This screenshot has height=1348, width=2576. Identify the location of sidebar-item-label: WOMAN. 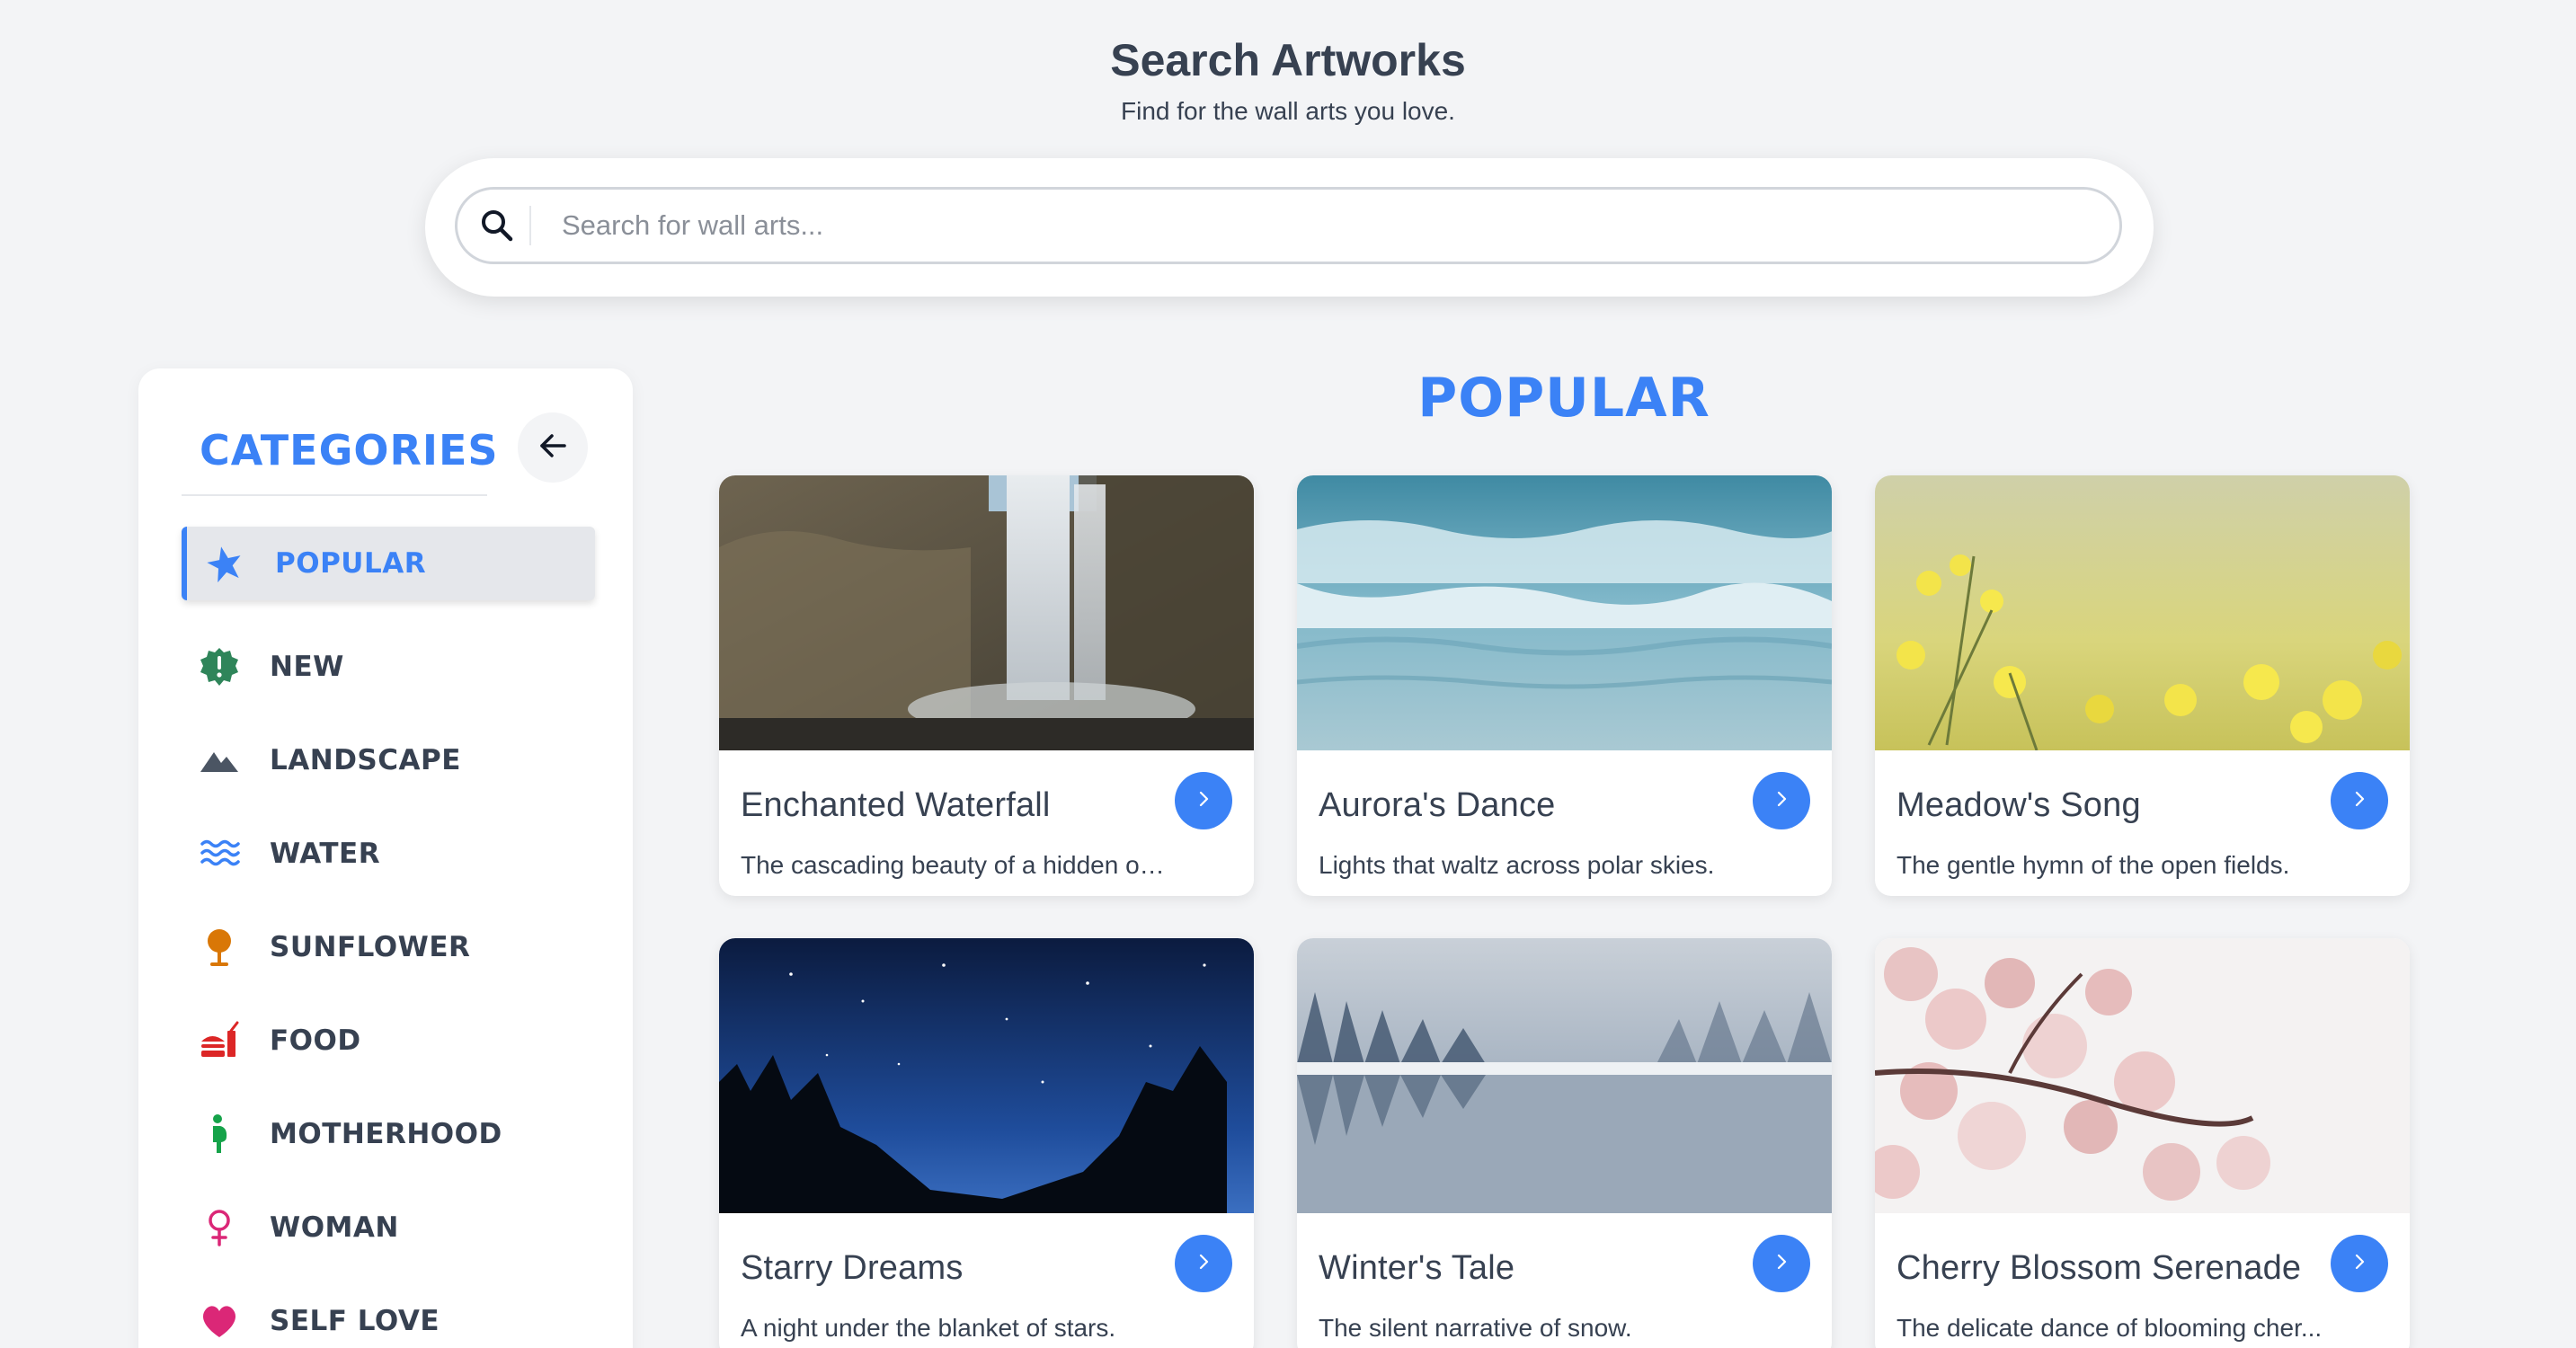
(334, 1227).